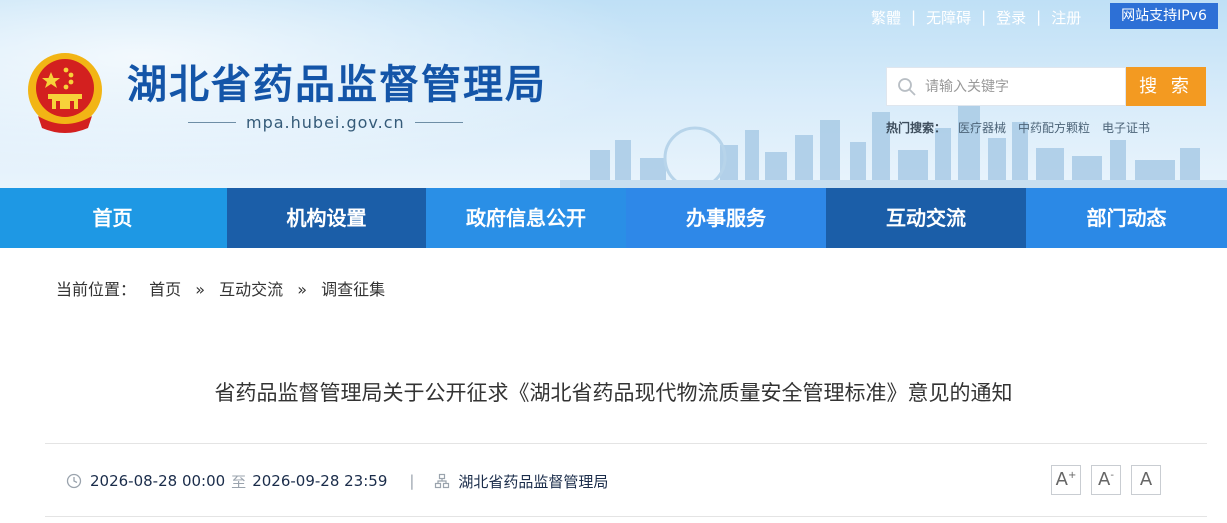 Image resolution: width=1227 pixels, height=523 pixels. I want to click on font-size-increase-label: A, so click(1061, 479).